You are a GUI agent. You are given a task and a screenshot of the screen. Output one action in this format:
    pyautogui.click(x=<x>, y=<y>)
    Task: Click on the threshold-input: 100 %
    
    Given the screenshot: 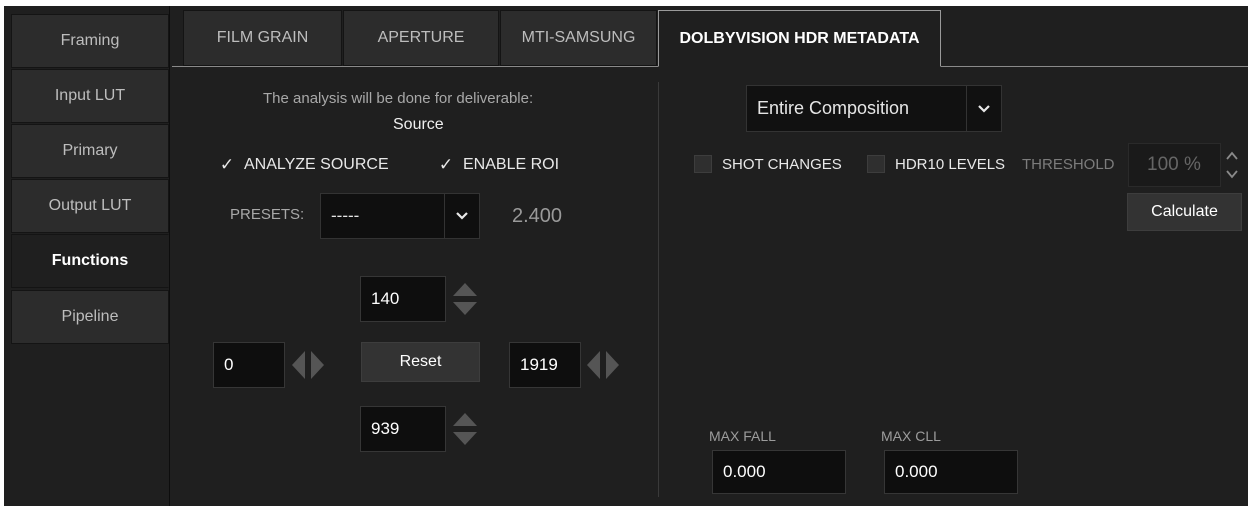 What is the action you would take?
    pyautogui.click(x=1174, y=165)
    